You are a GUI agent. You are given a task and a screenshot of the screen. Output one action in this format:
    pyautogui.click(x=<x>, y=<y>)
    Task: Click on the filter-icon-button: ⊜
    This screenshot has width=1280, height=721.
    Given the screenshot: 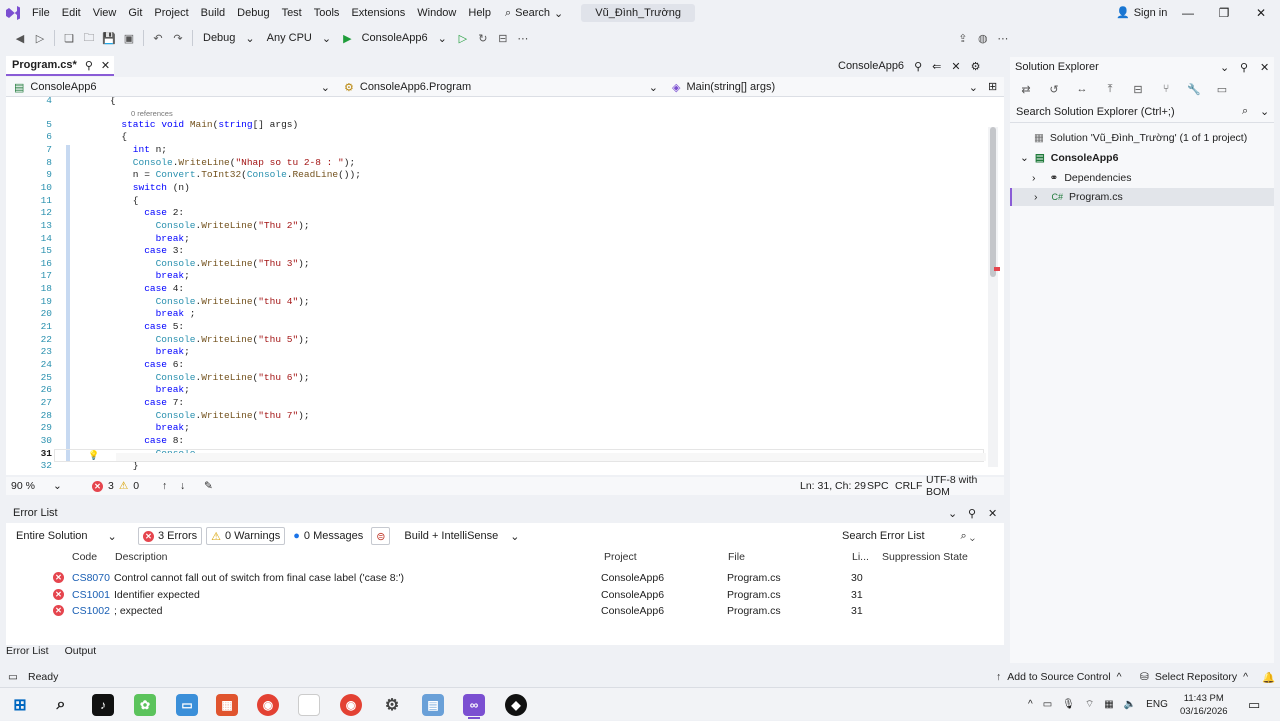 What is the action you would take?
    pyautogui.click(x=381, y=536)
    